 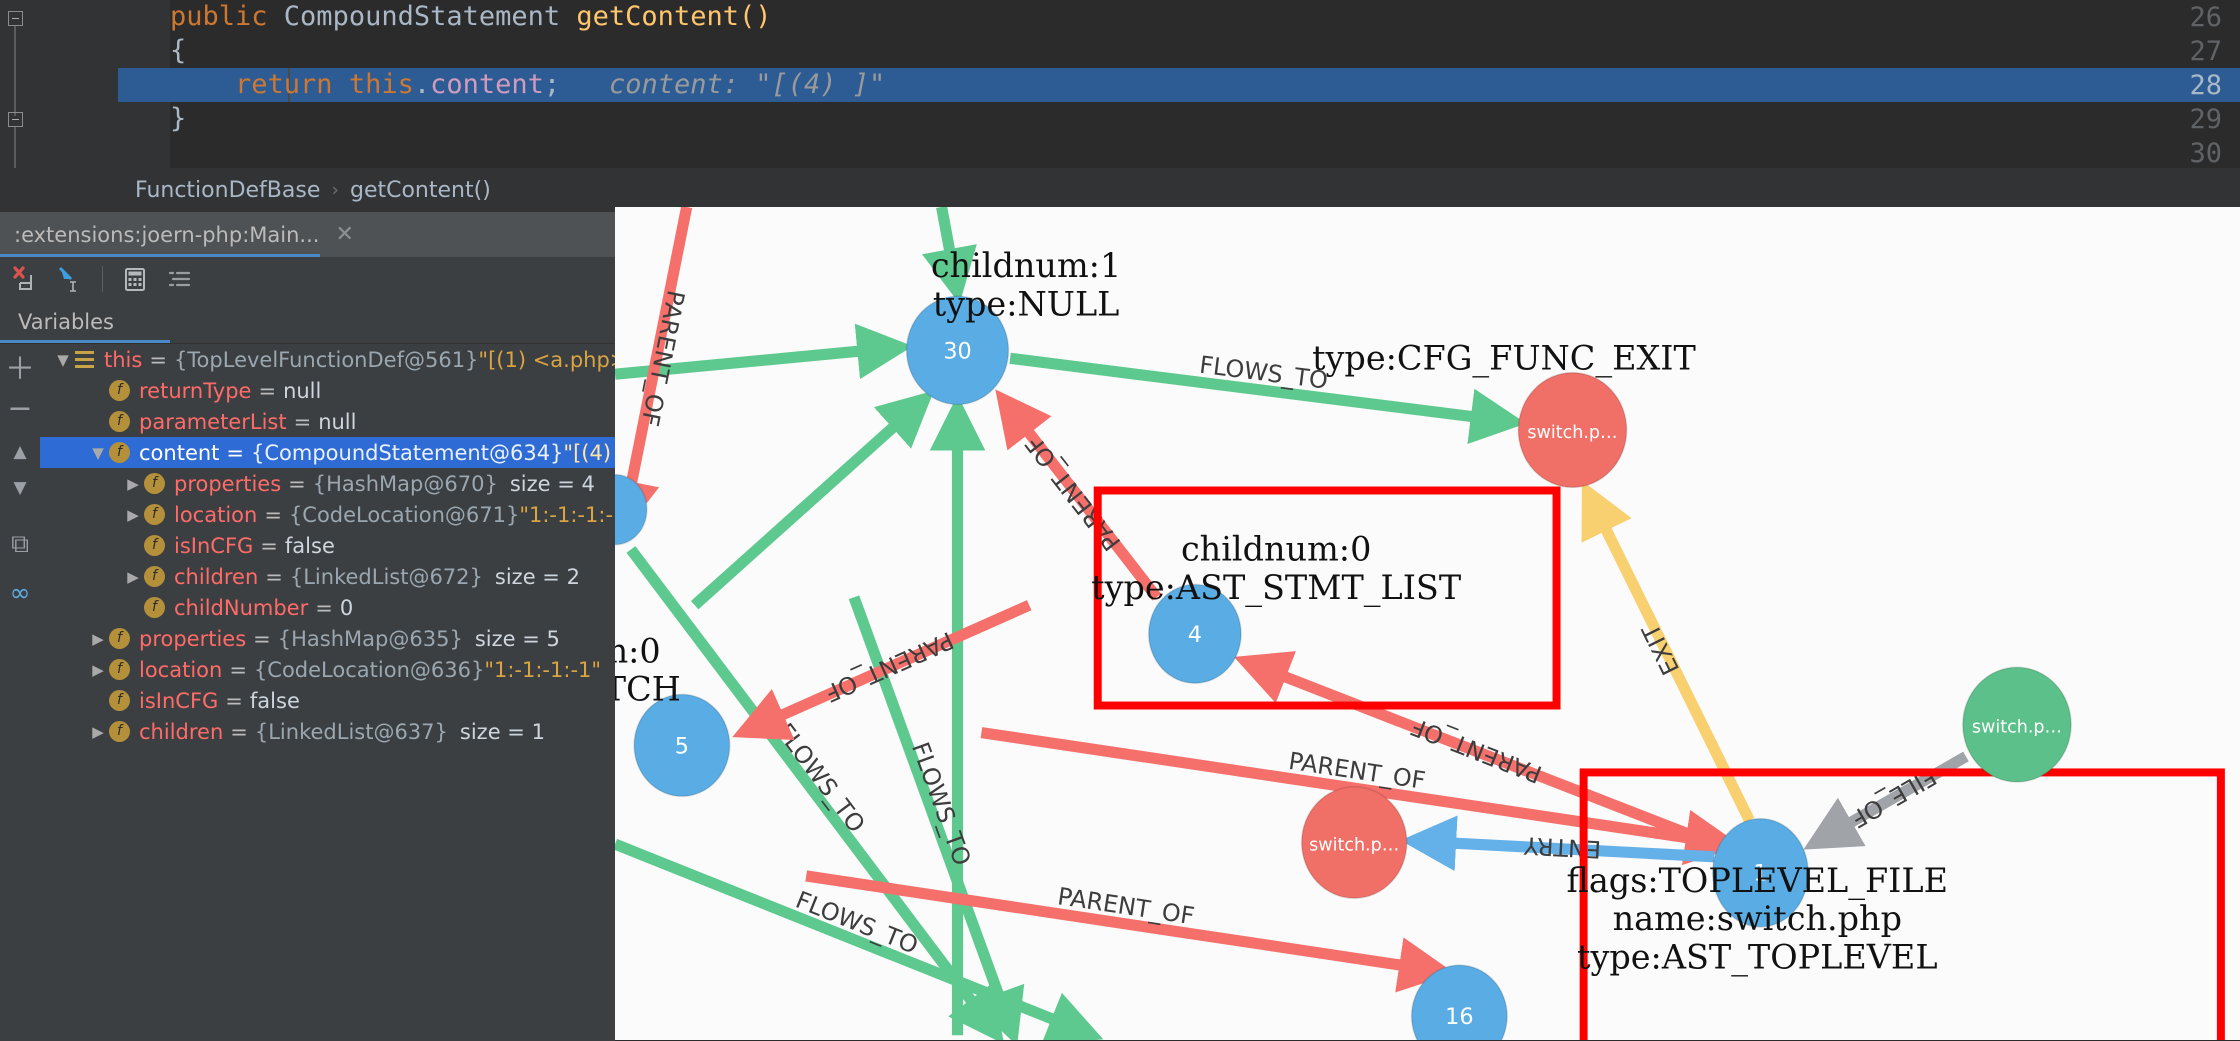 What do you see at coordinates (178, 51) in the screenshot?
I see `code-line-27: {` at bounding box center [178, 51].